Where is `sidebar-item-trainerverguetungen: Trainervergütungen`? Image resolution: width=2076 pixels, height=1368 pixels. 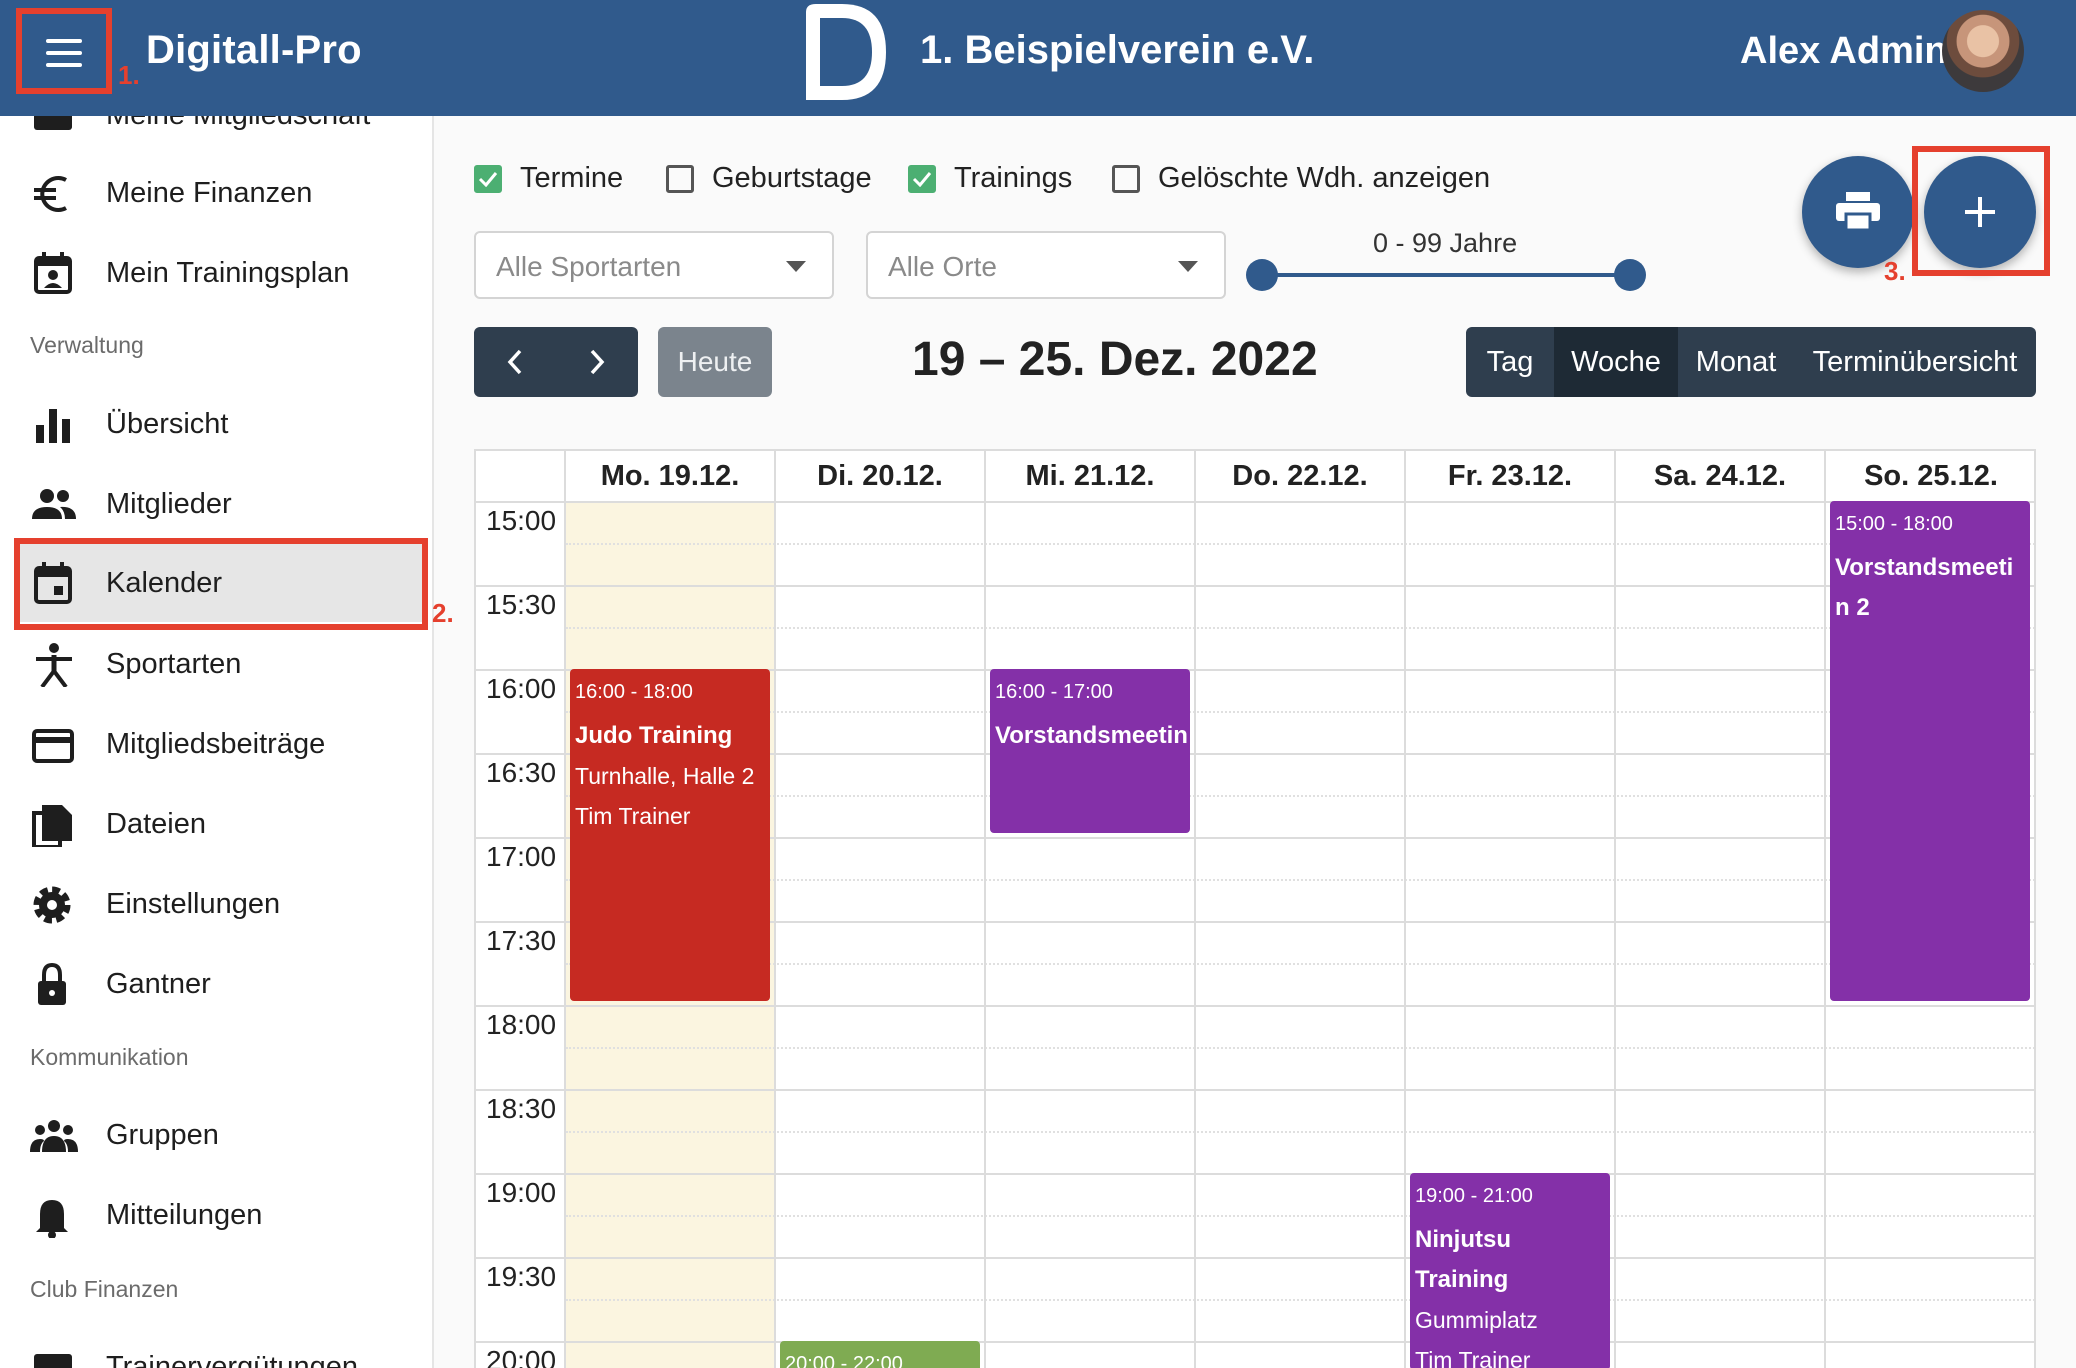 sidebar-item-trainerverguetungen: Trainervergütungen is located at coordinates (221, 1348).